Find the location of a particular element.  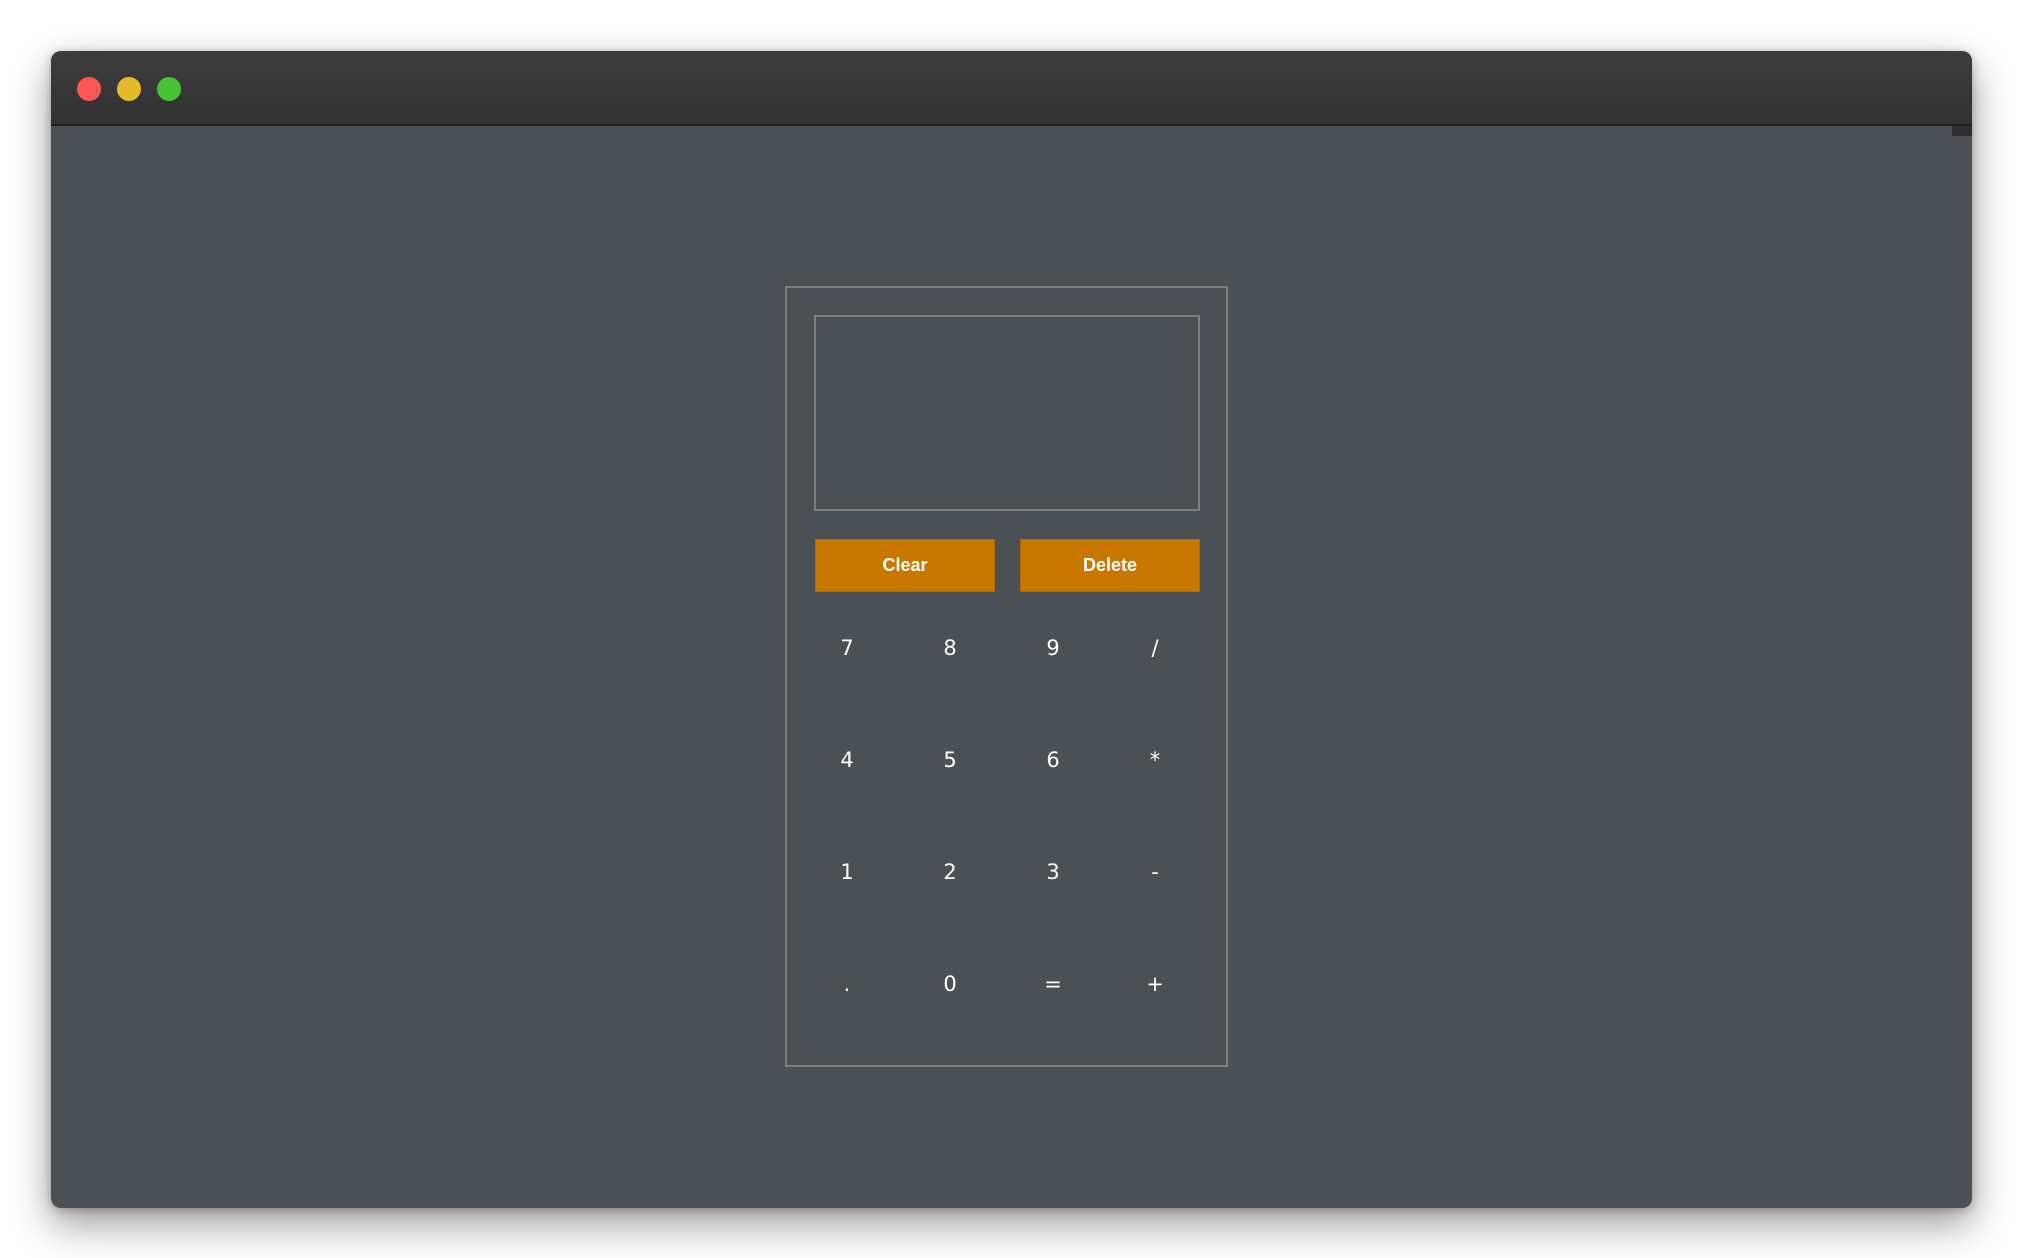

key-4: 4 is located at coordinates (847, 760).